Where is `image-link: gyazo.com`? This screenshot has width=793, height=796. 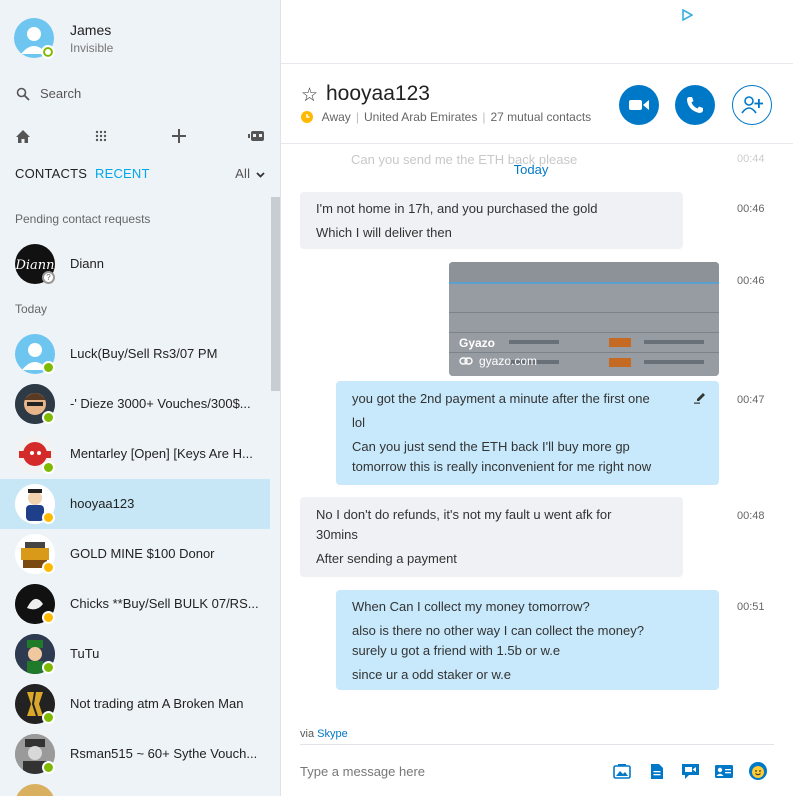 image-link: gyazo.com is located at coordinates (508, 361).